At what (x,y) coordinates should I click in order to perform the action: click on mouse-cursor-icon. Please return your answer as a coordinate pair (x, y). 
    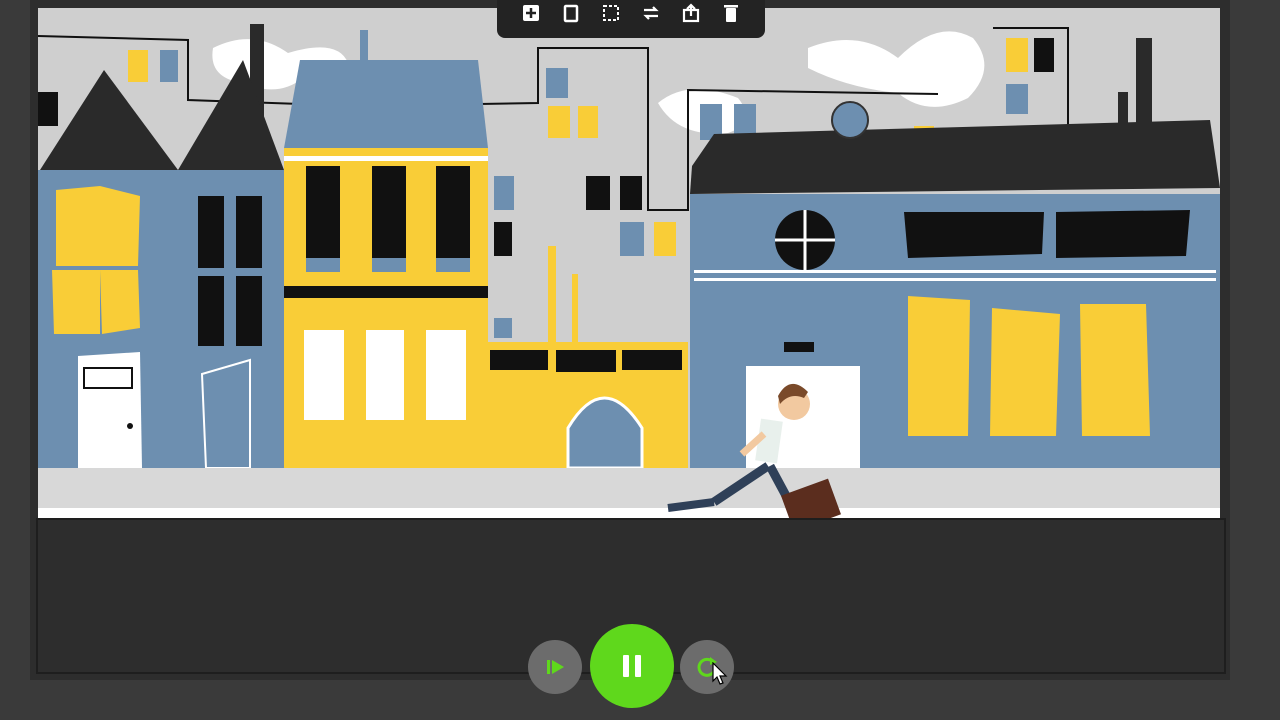
    Looking at the image, I should click on (720, 673).